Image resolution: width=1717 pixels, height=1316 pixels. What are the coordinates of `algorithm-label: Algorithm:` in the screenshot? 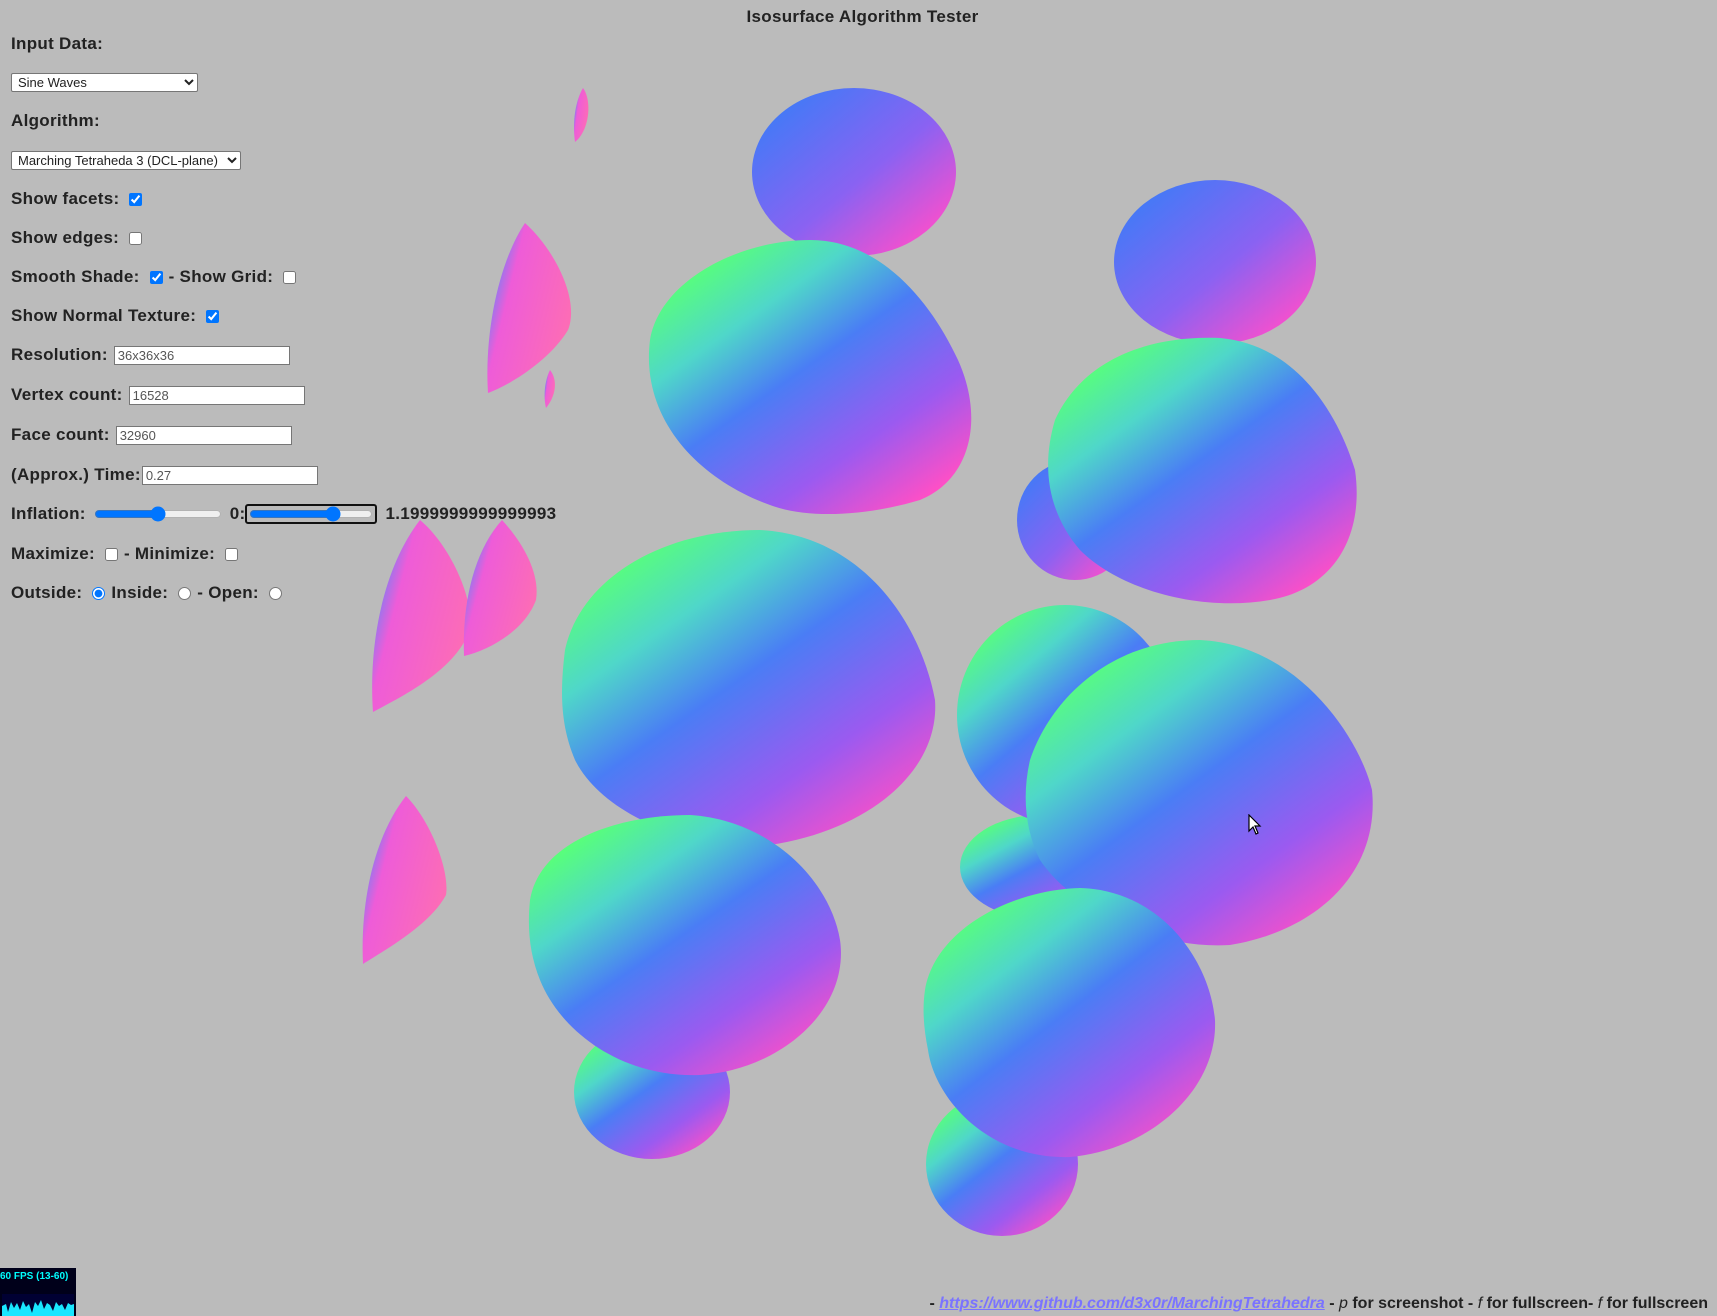 It's located at (55, 120).